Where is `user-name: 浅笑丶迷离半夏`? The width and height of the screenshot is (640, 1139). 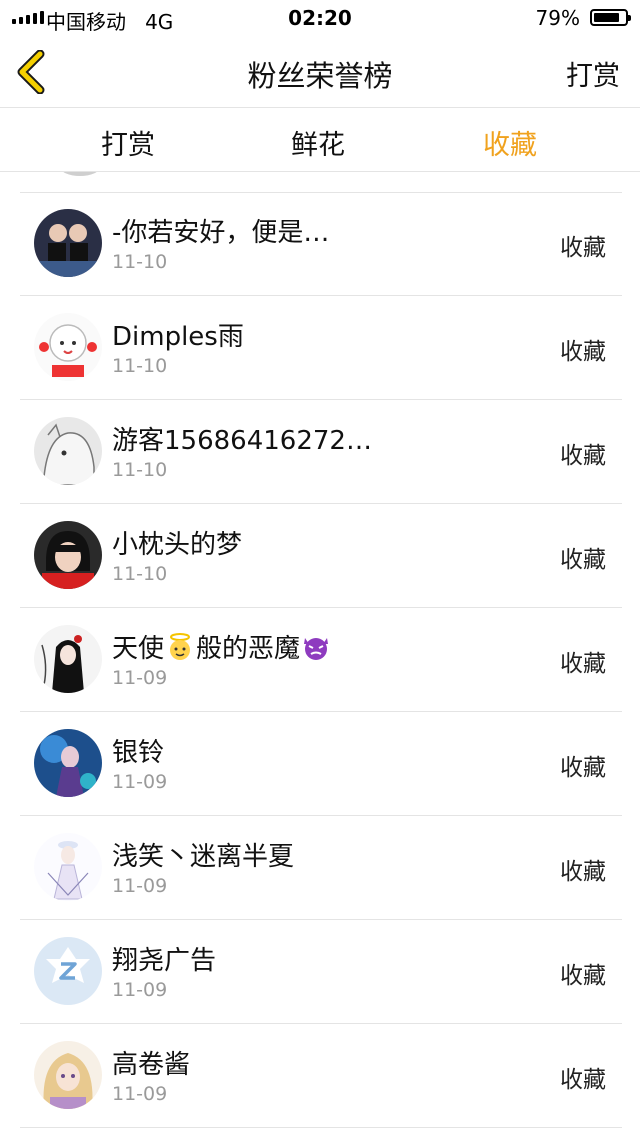 user-name: 浅笑丶迷离半夏 is located at coordinates (203, 857).